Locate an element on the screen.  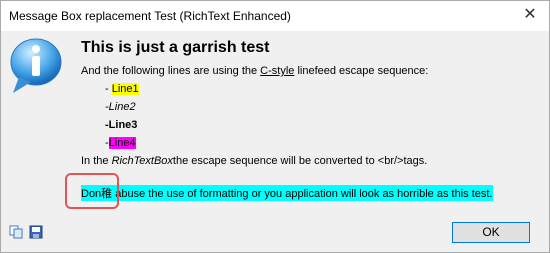
copy-icon is located at coordinates (16, 232).